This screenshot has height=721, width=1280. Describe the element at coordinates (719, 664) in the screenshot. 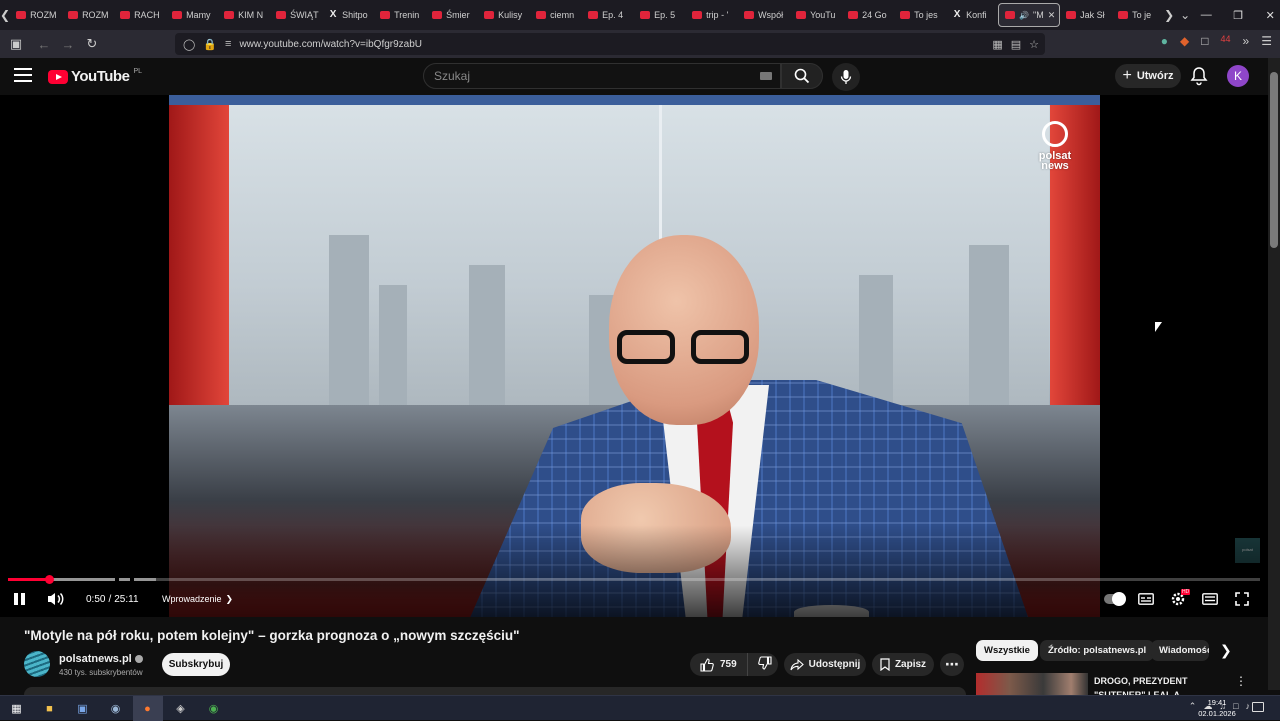

I see `like-button: 759` at that location.